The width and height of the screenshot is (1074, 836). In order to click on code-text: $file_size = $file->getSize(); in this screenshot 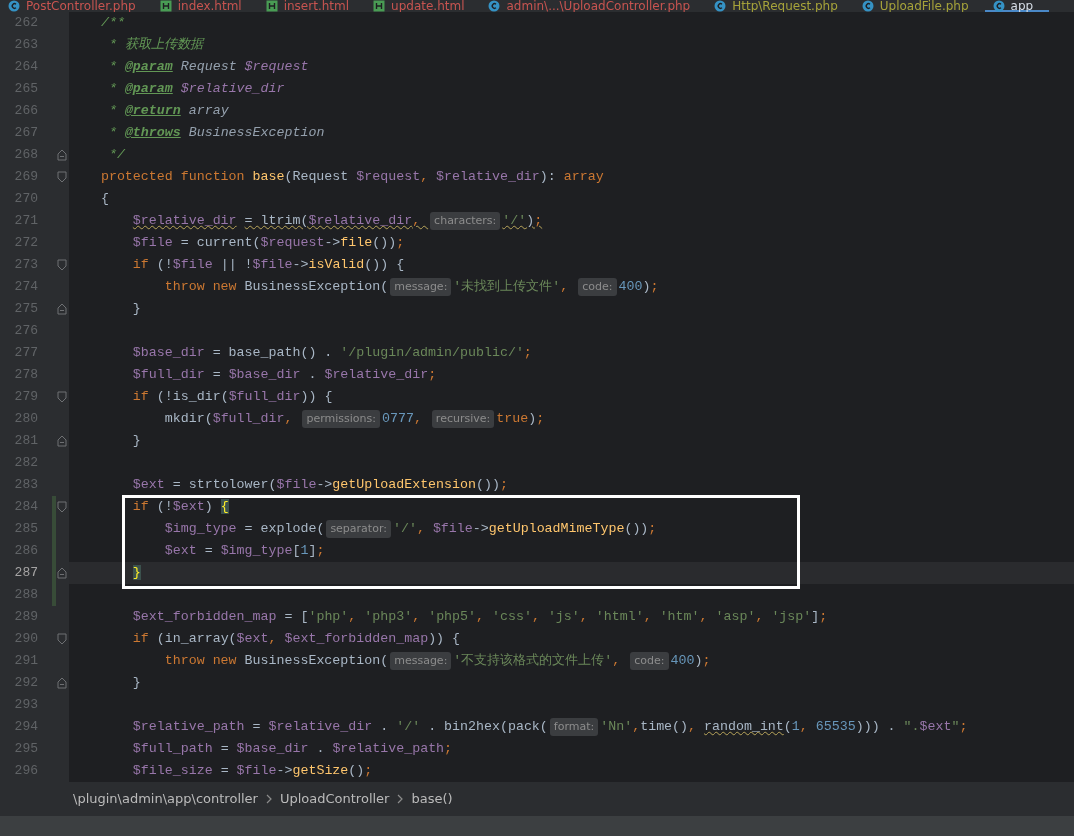, I will do `click(252, 771)`.